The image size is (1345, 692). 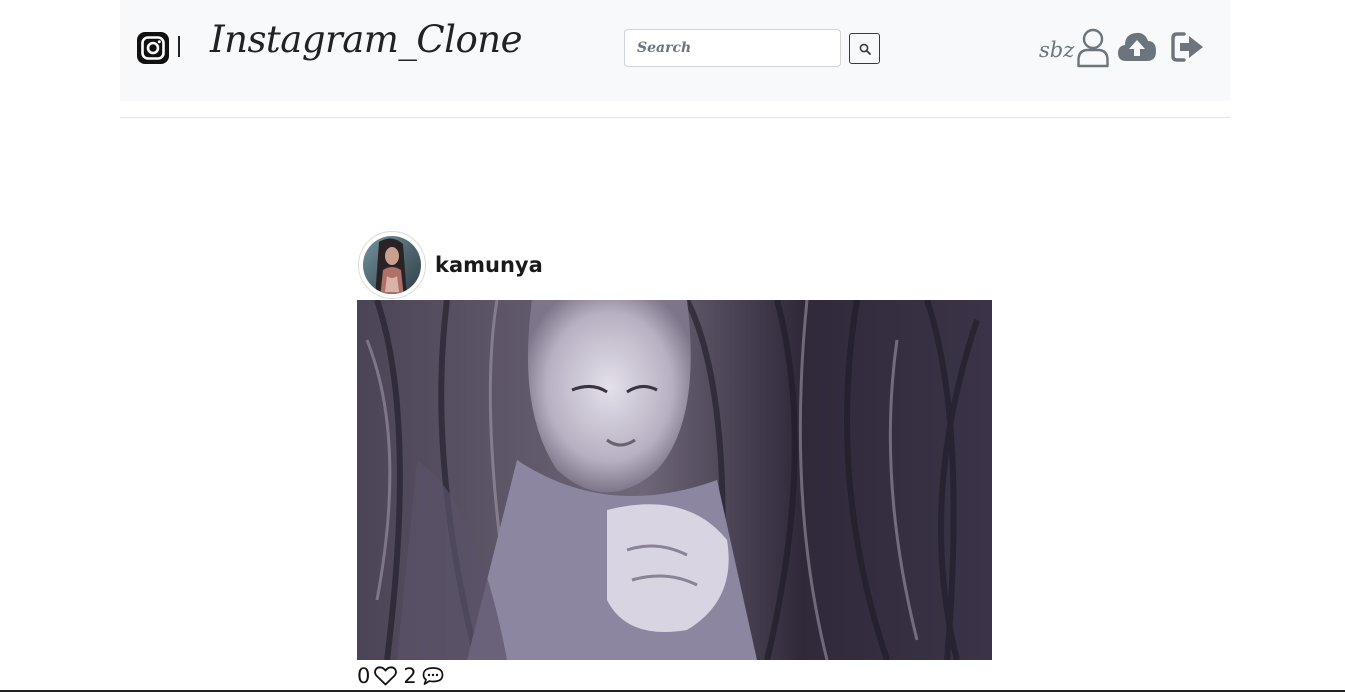 What do you see at coordinates (366, 39) in the screenshot?
I see `brand-title: Instagram_Clone` at bounding box center [366, 39].